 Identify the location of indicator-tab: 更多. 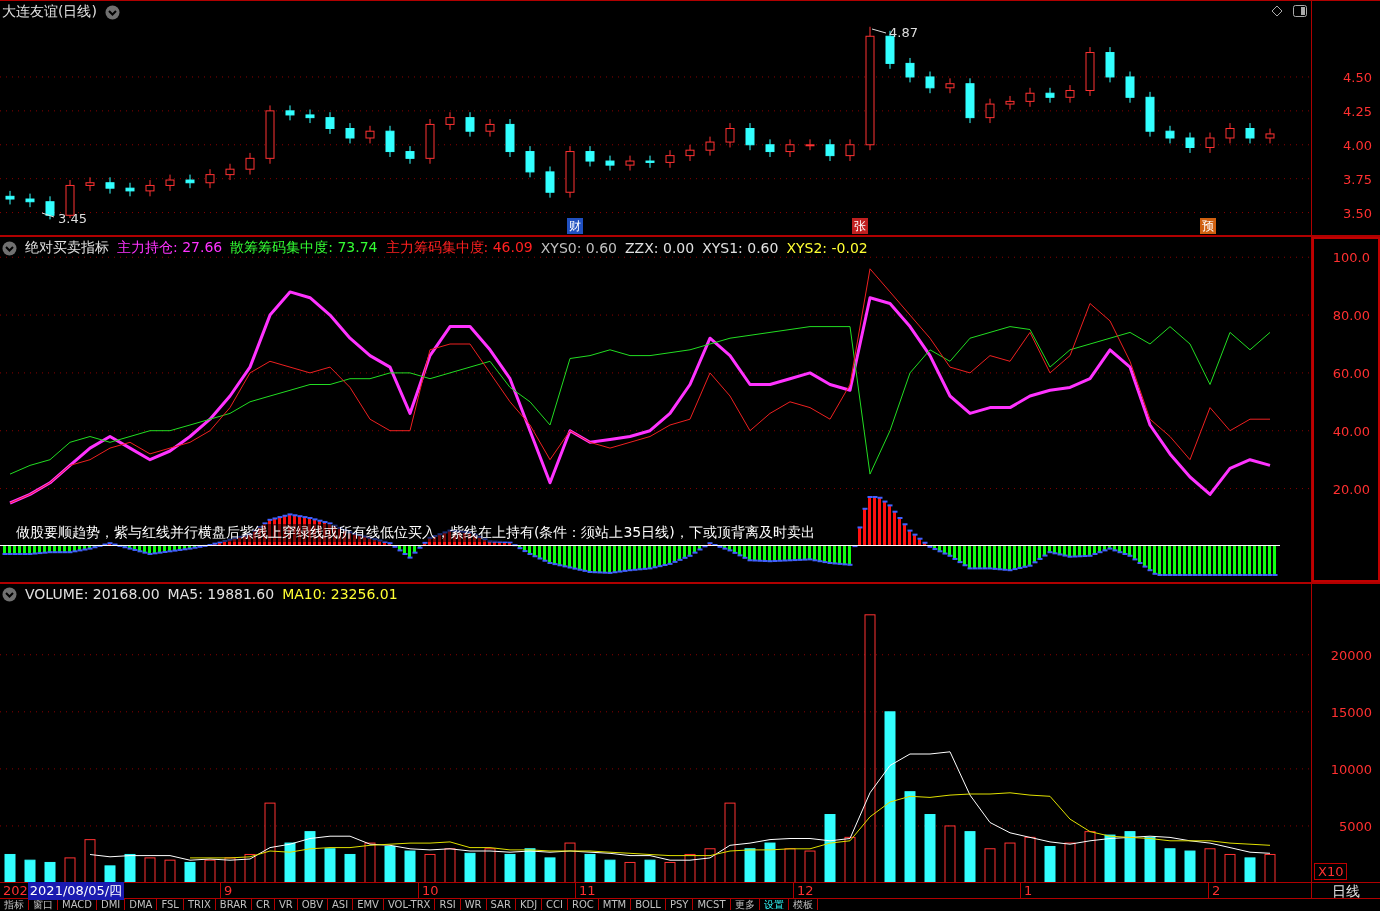
(745, 904).